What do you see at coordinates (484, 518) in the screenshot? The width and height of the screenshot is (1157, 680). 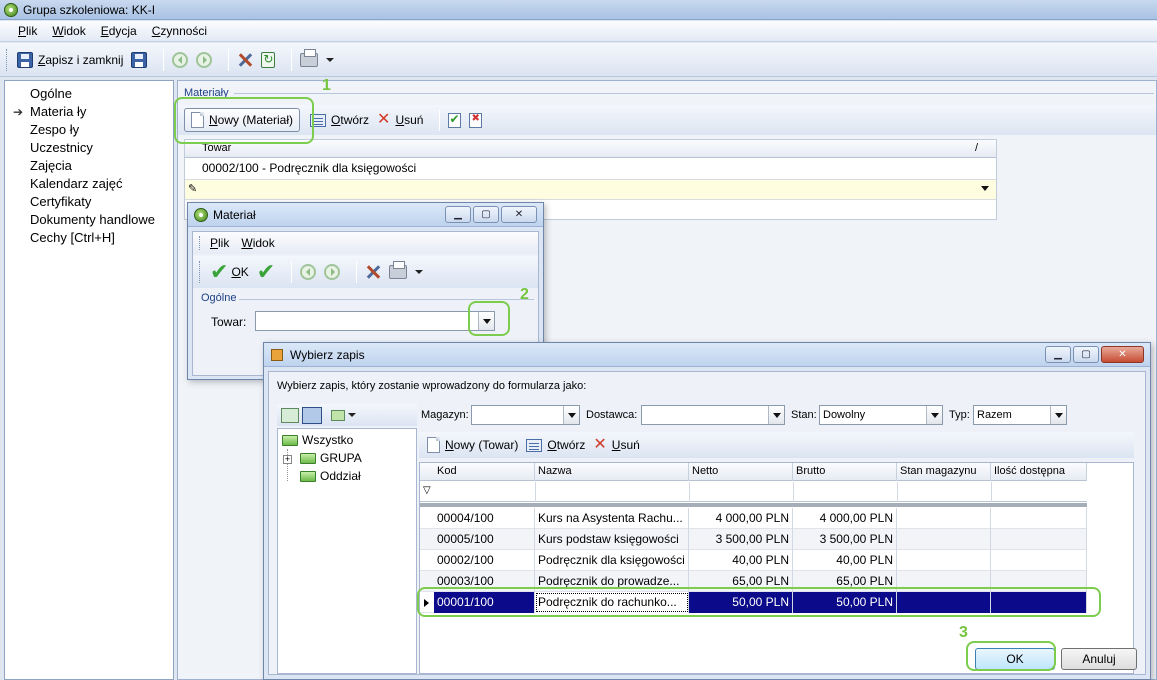 I see `kod-cell: 00004/100` at bounding box center [484, 518].